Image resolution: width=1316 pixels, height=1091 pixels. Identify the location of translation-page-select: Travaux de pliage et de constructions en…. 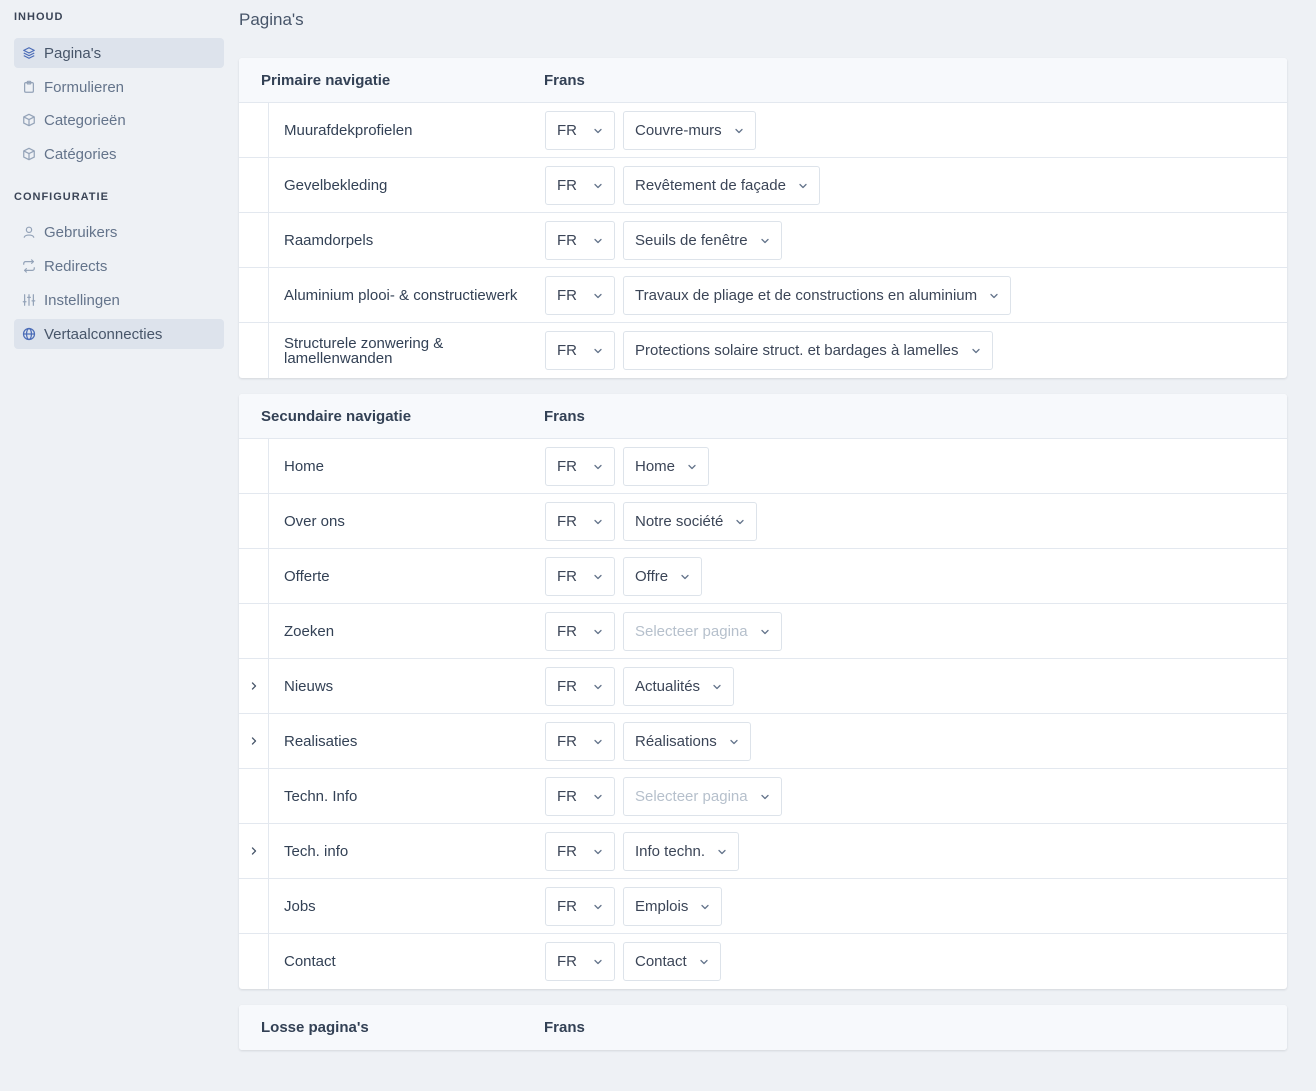
(817, 295).